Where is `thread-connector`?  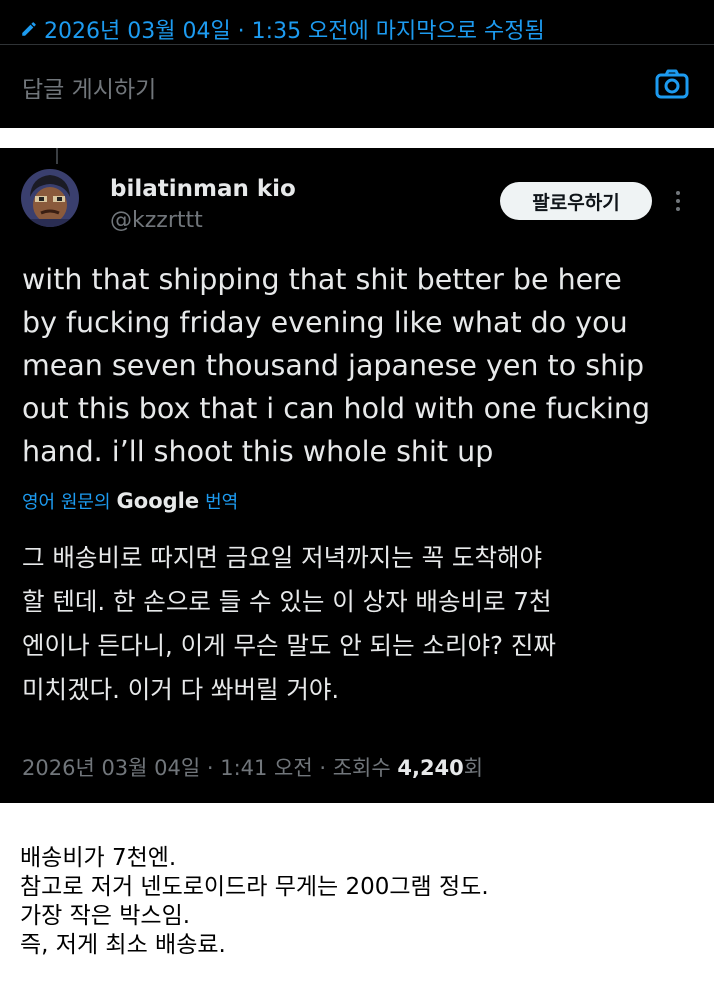
thread-connector is located at coordinates (57, 156).